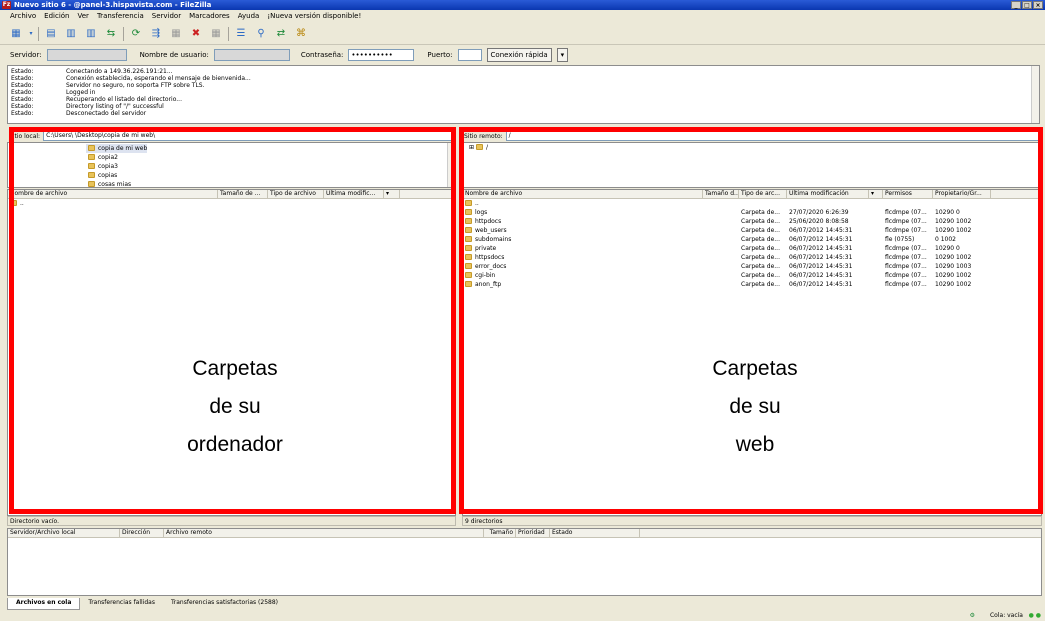 The image size is (1045, 621). Describe the element at coordinates (522, 616) in the screenshot. I see `status-bar: ⚙ Cola: vacía ● ●` at that location.